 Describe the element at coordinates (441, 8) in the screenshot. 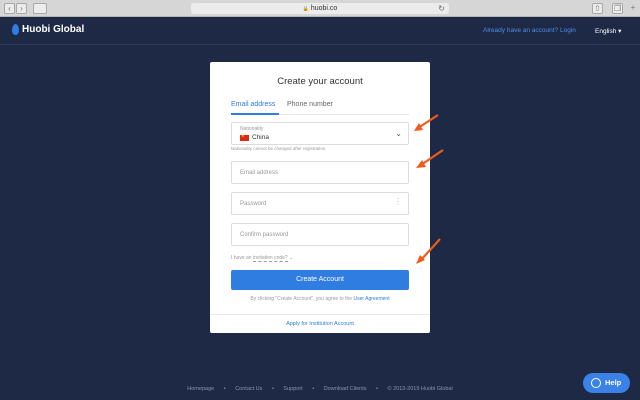

I see `reload-icon: ↻` at that location.